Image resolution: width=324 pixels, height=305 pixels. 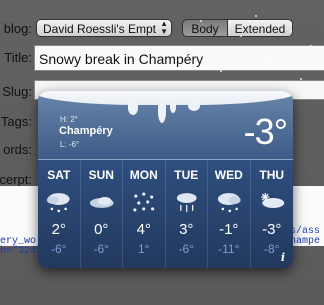 What do you see at coordinates (164, 27) in the screenshot?
I see `select-arrows-icon: ▲ ▼` at bounding box center [164, 27].